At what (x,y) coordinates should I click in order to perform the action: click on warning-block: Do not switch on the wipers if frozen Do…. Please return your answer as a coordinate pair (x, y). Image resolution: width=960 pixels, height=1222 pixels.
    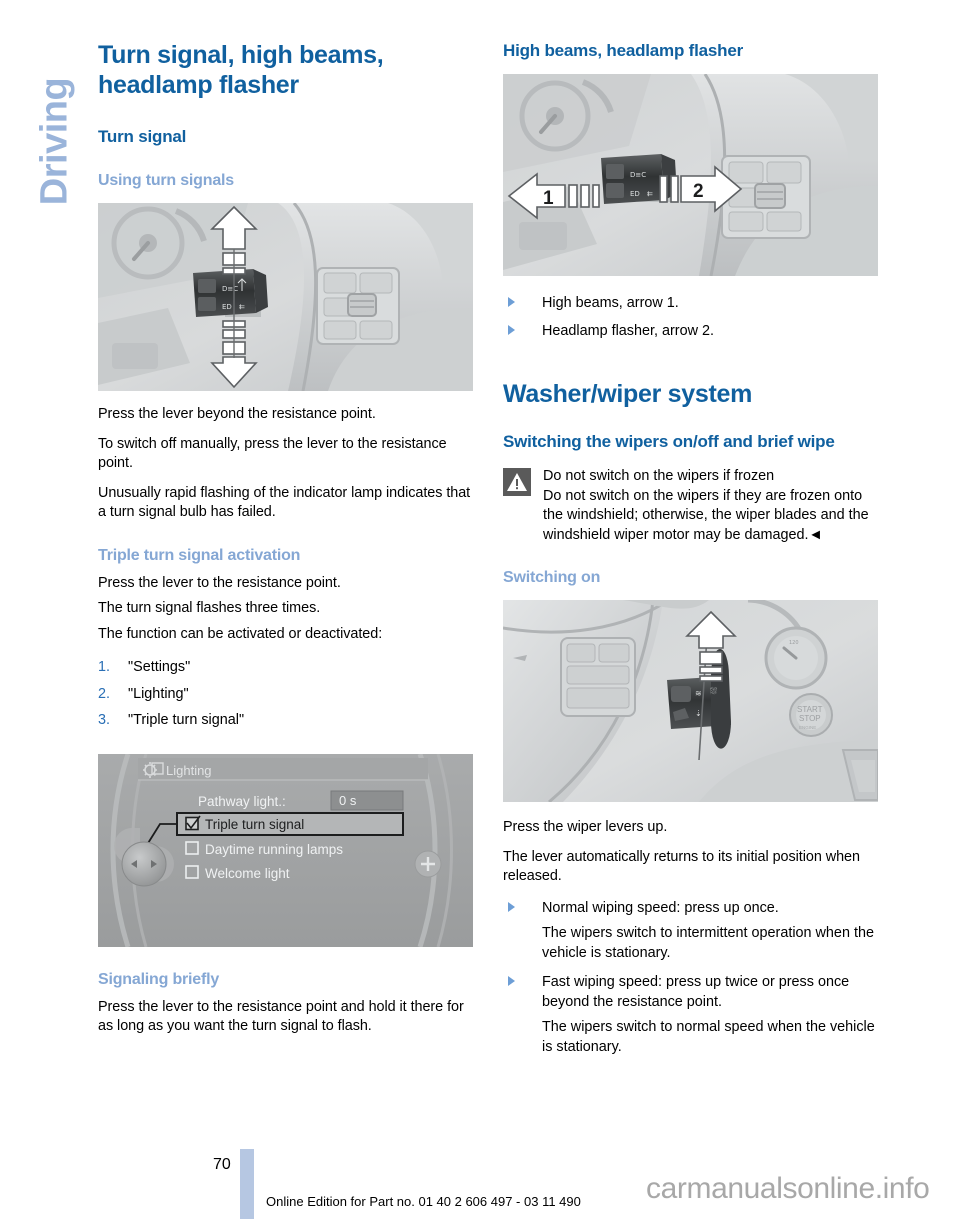
    Looking at the image, I should click on (690, 506).